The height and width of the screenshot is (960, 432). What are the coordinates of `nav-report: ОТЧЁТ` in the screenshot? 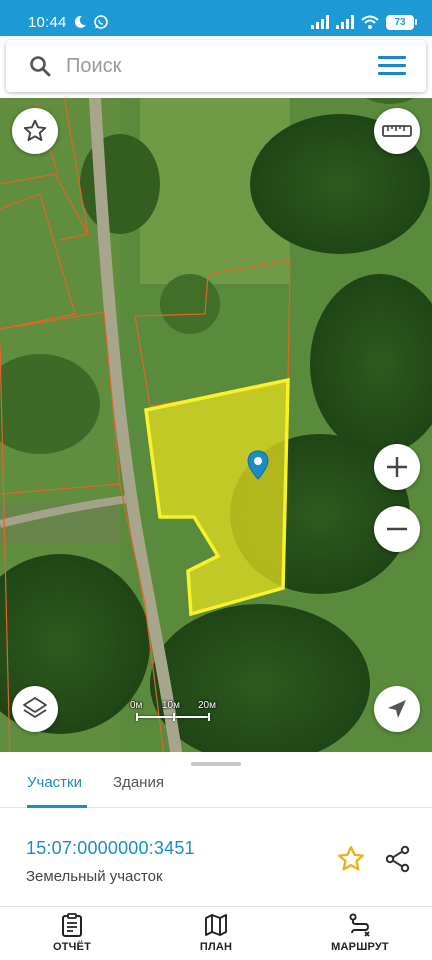 It's located at (72, 933).